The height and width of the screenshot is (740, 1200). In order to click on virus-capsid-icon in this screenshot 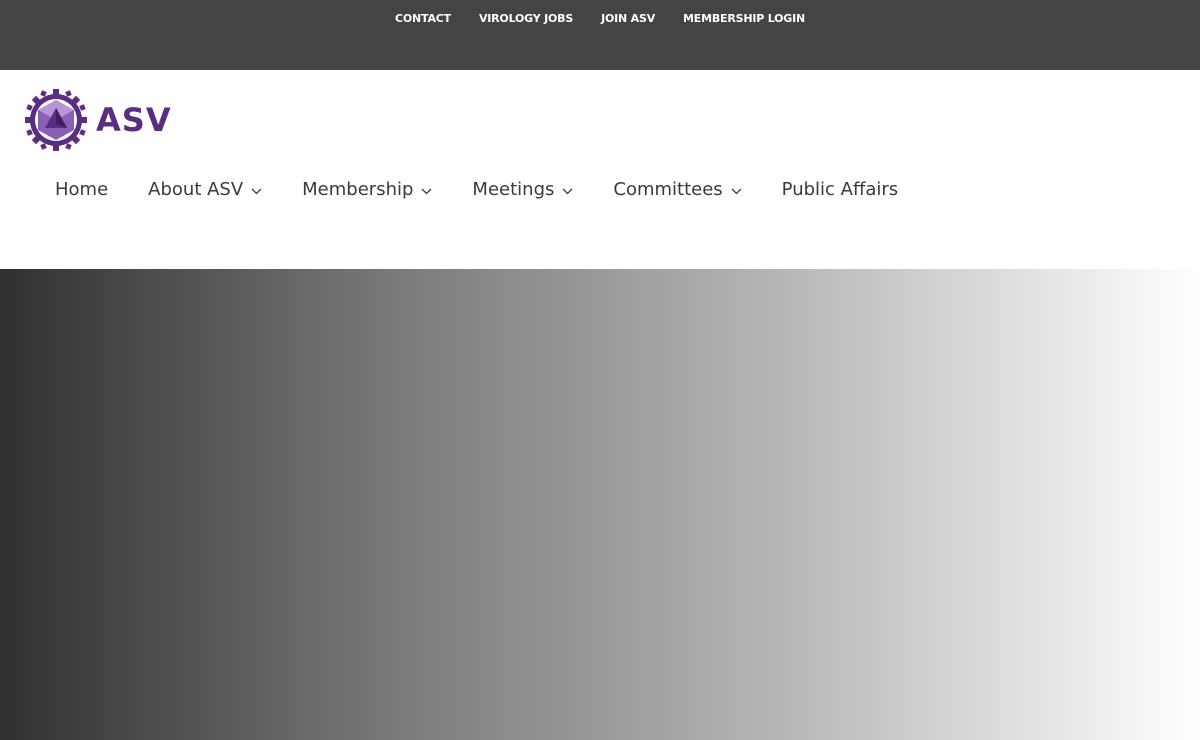, I will do `click(56, 120)`.